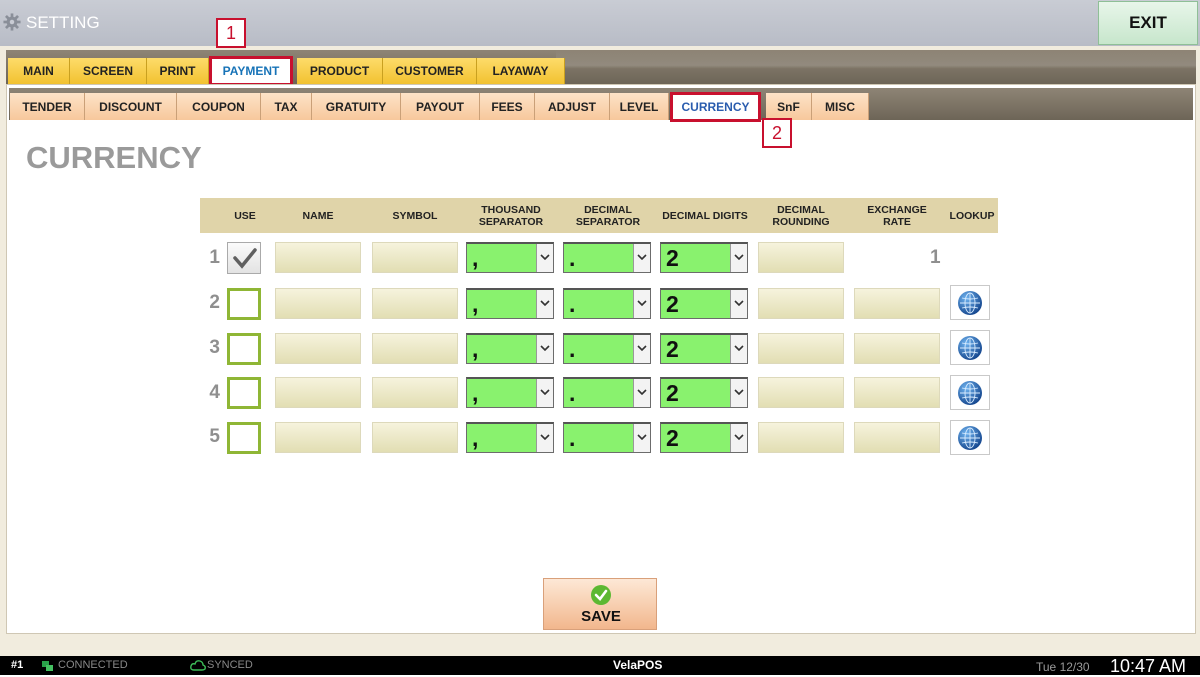  I want to click on row-number: 2, so click(214, 302).